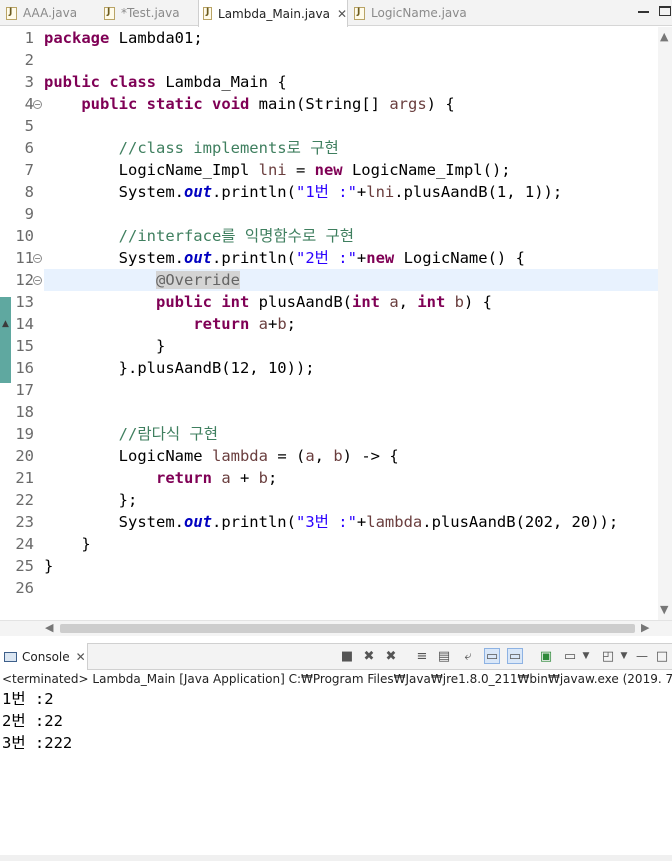 This screenshot has width=672, height=861. Describe the element at coordinates (369, 656) in the screenshot. I see `remove-launch-icon: ✖` at that location.